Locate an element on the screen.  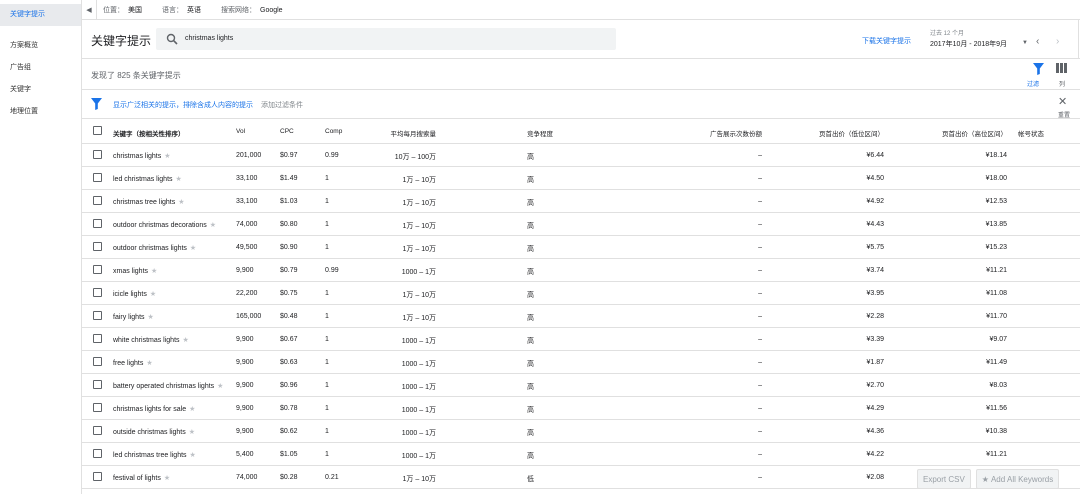
collapse-arrow-icon: ◀ is located at coordinates (89, 10).